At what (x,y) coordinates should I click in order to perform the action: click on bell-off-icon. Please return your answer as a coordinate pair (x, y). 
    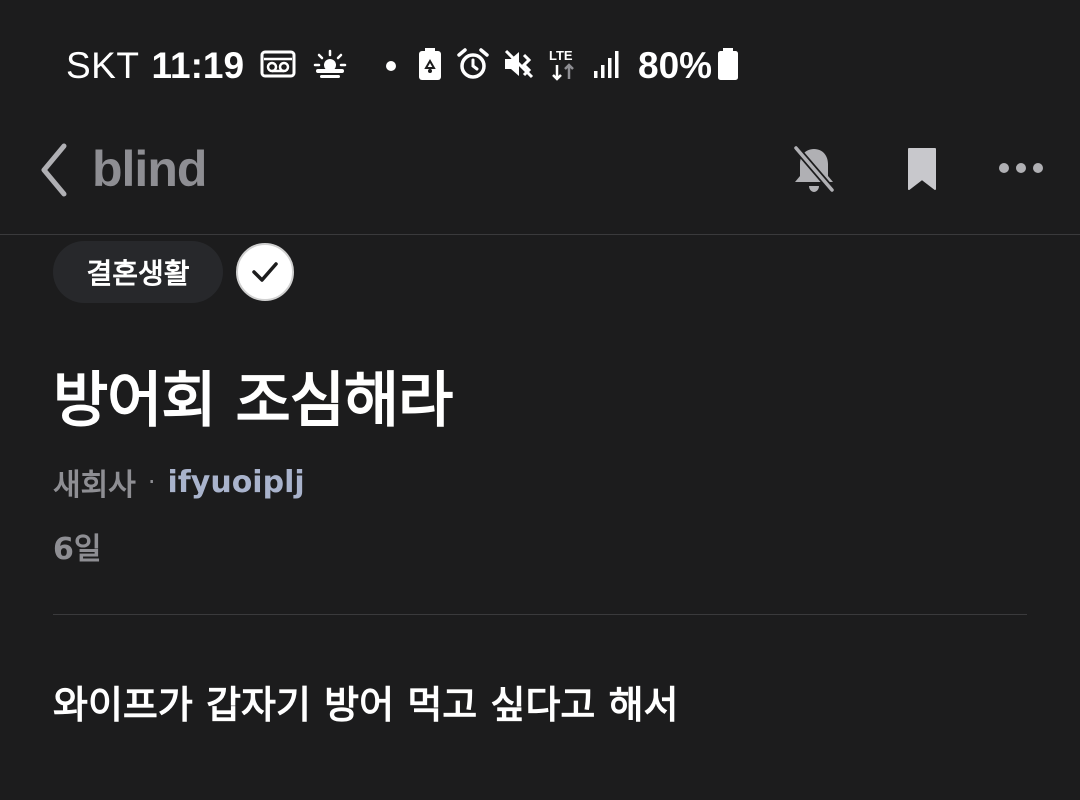
    Looking at the image, I should click on (814, 169).